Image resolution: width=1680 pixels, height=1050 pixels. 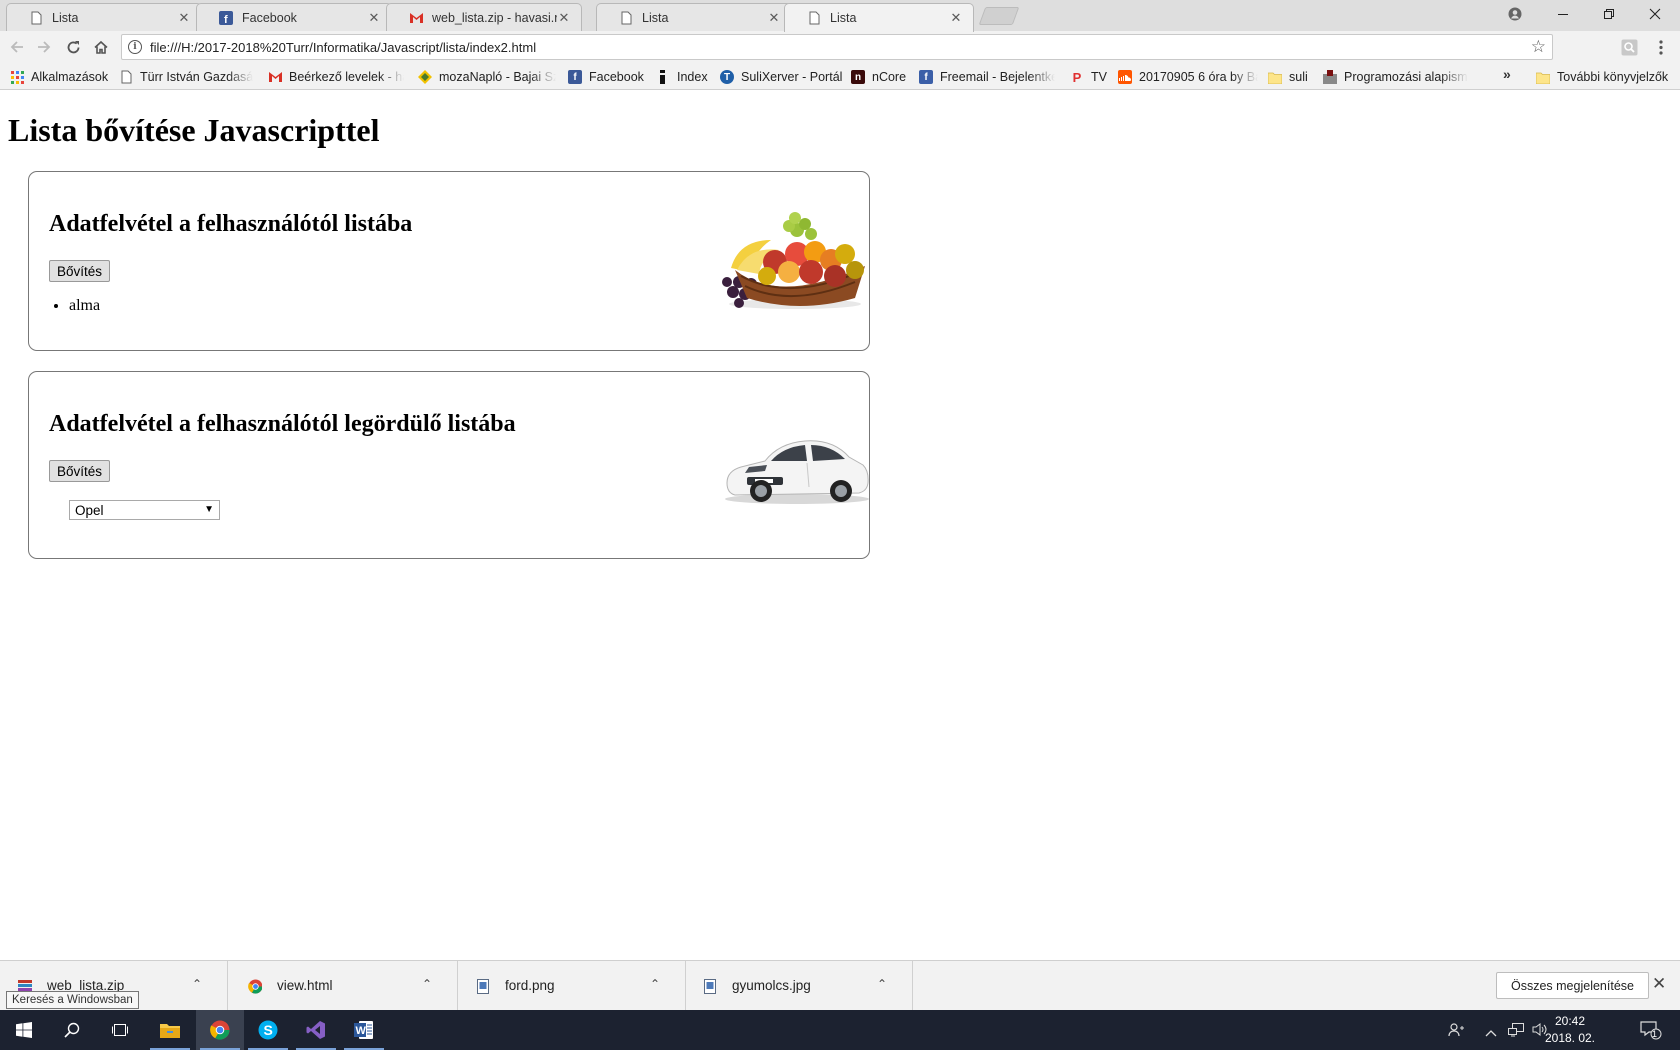 I want to click on forward-button, so click(x=44, y=47).